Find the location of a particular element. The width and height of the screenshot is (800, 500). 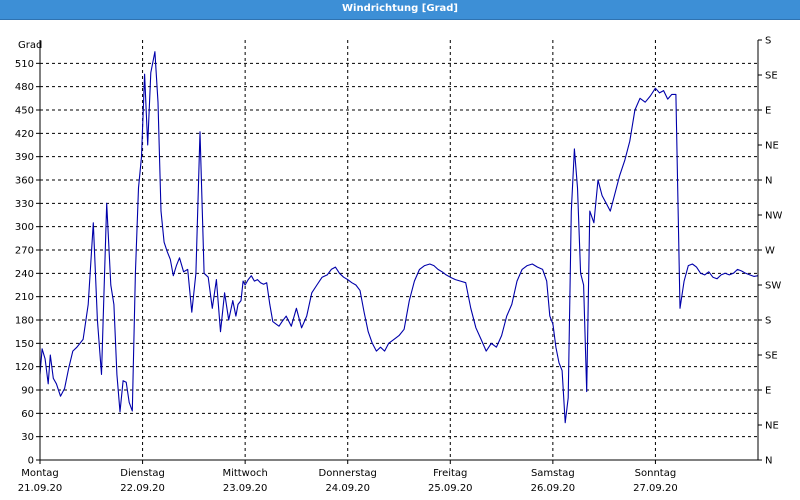

y-tick-label: 270 is located at coordinates (24, 251).